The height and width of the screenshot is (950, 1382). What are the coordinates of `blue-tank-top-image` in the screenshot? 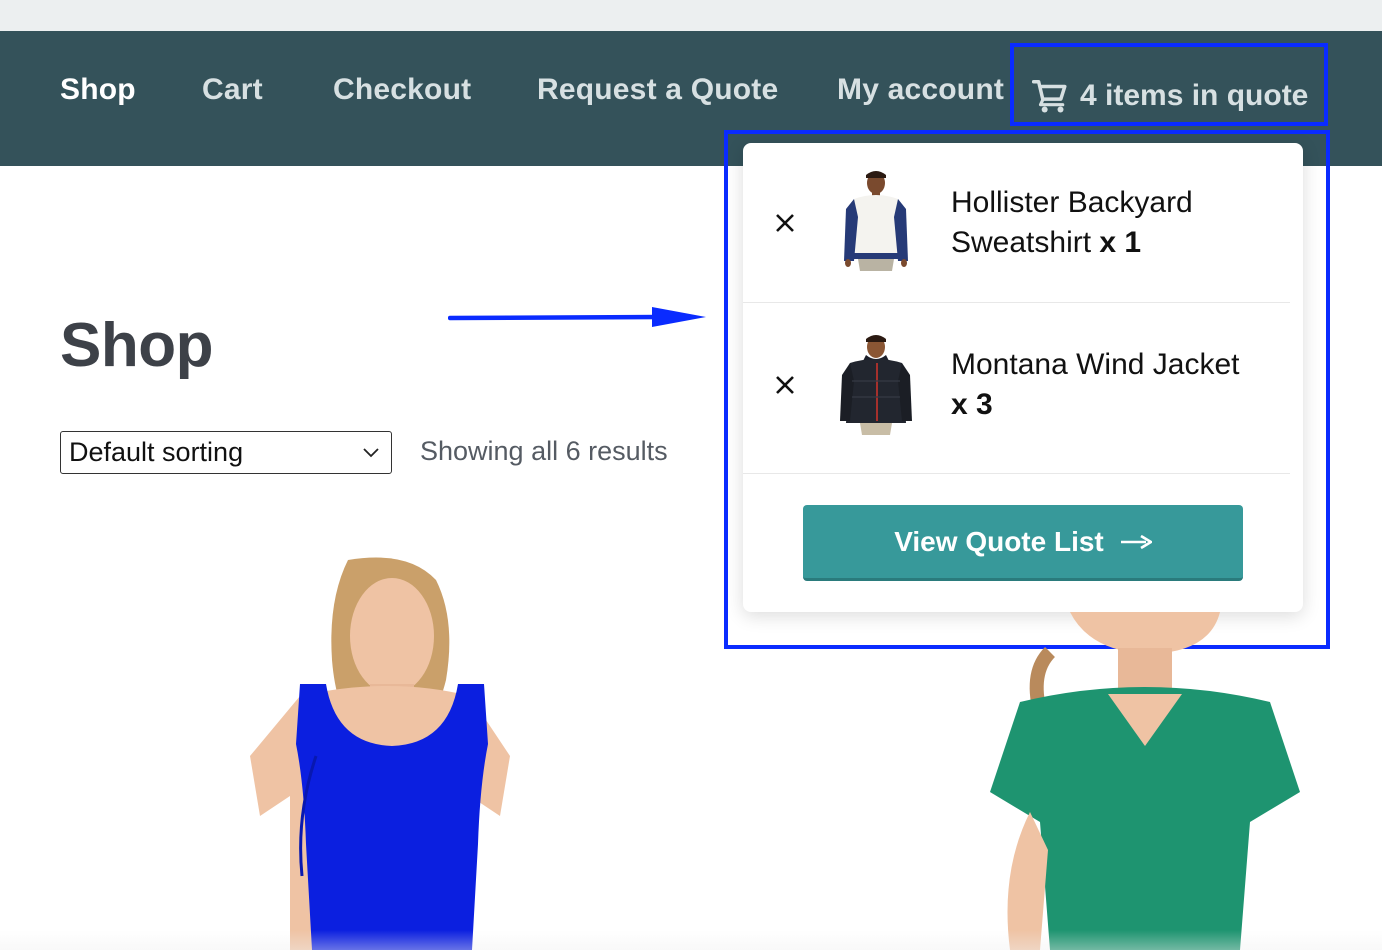 It's located at (380, 753).